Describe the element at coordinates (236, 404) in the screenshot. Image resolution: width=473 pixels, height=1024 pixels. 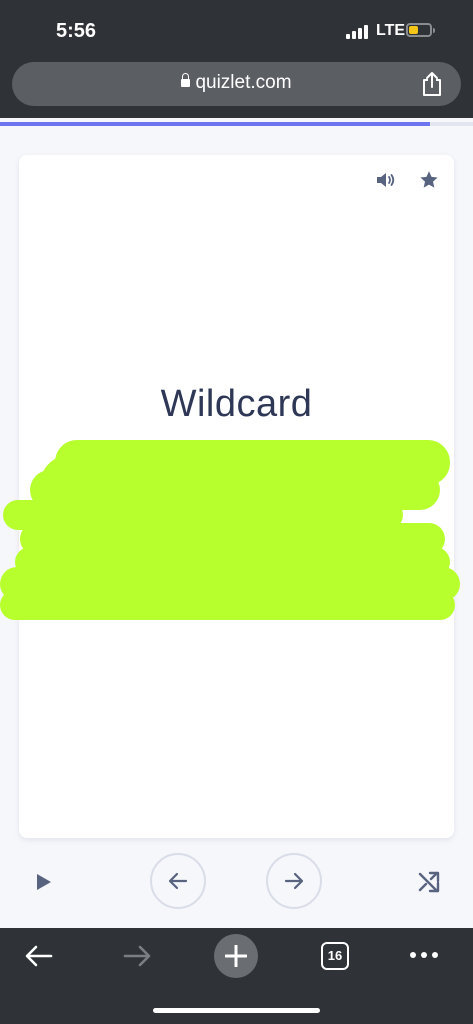
I see `flashcard-term: Wildcard` at that location.